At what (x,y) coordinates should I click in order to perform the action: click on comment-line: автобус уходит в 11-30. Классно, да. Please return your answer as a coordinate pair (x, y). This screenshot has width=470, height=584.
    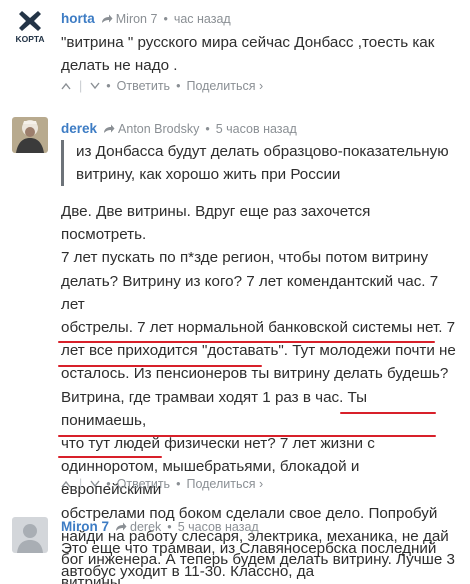
    Looking at the image, I should click on (188, 572).